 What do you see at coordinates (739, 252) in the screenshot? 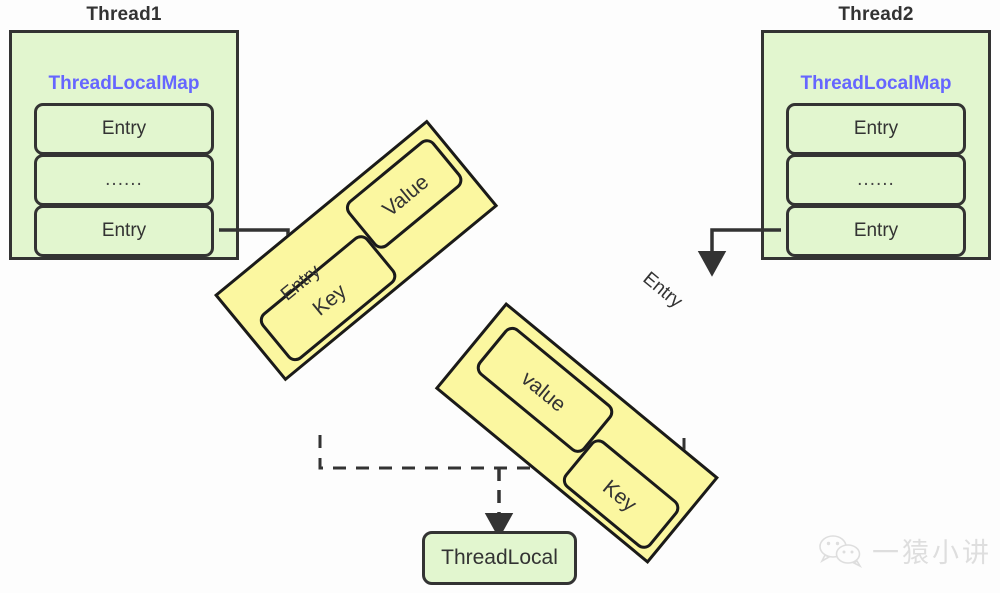
I see `arrow-thread2-to-entry-card` at bounding box center [739, 252].